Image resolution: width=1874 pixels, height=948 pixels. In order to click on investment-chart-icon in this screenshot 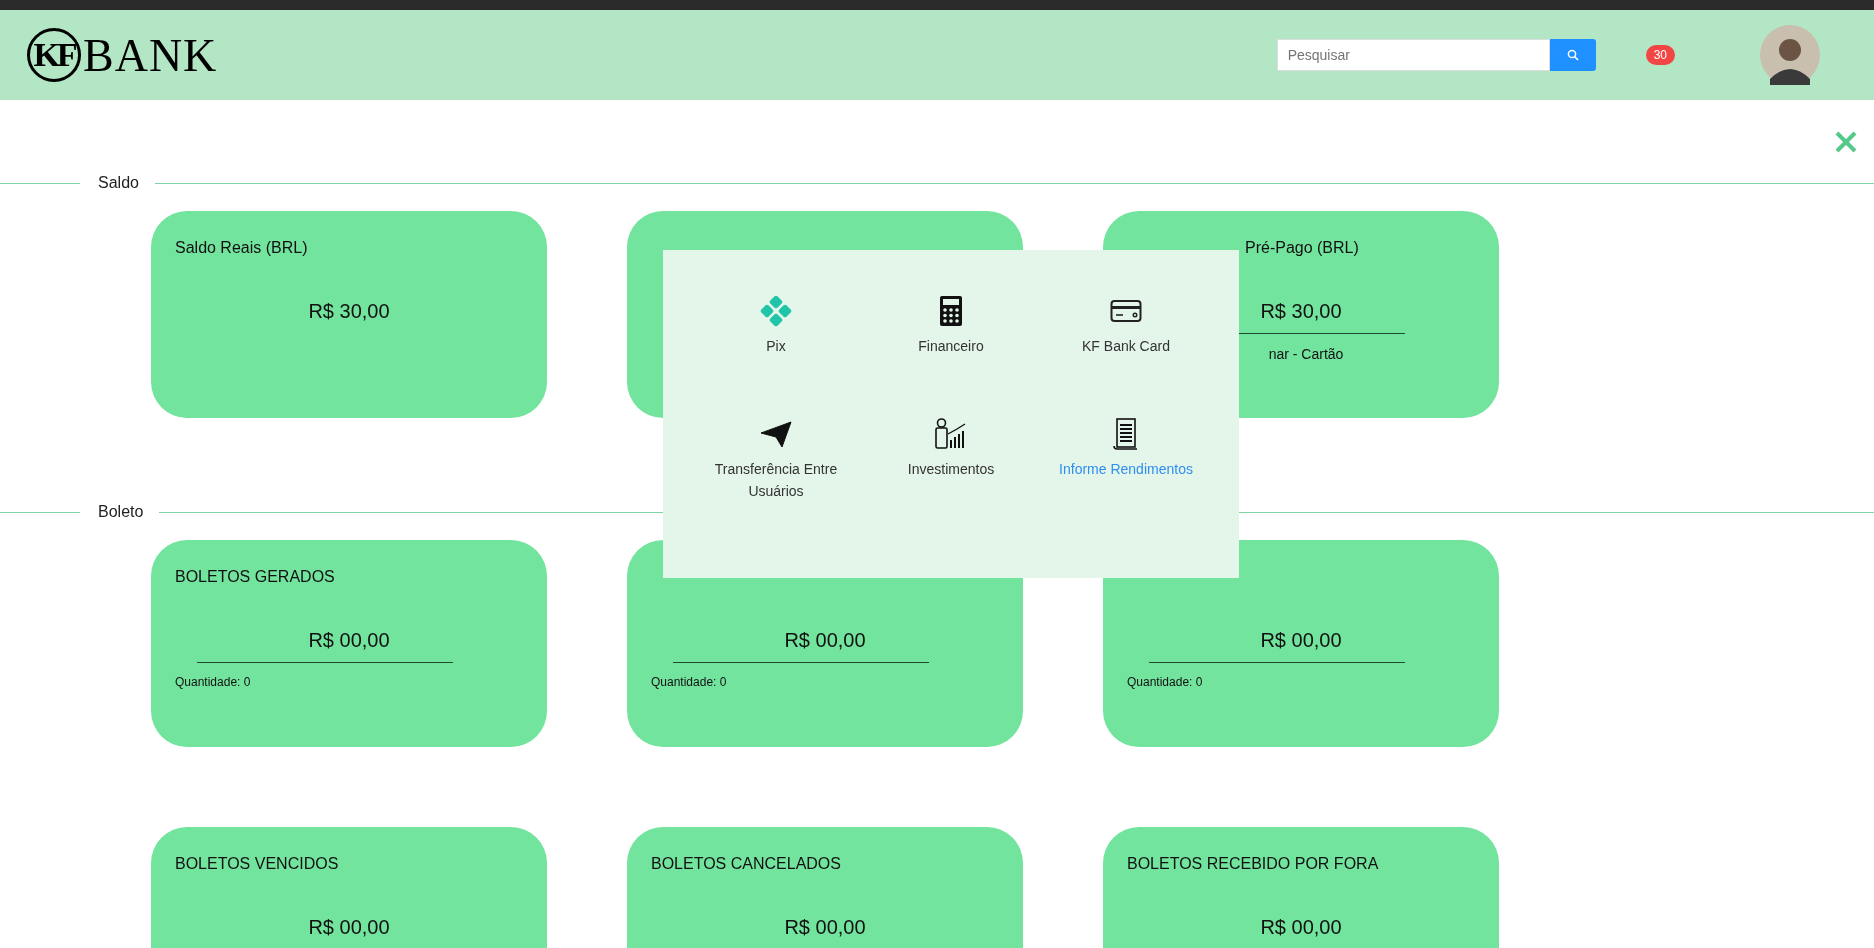, I will do `click(951, 434)`.